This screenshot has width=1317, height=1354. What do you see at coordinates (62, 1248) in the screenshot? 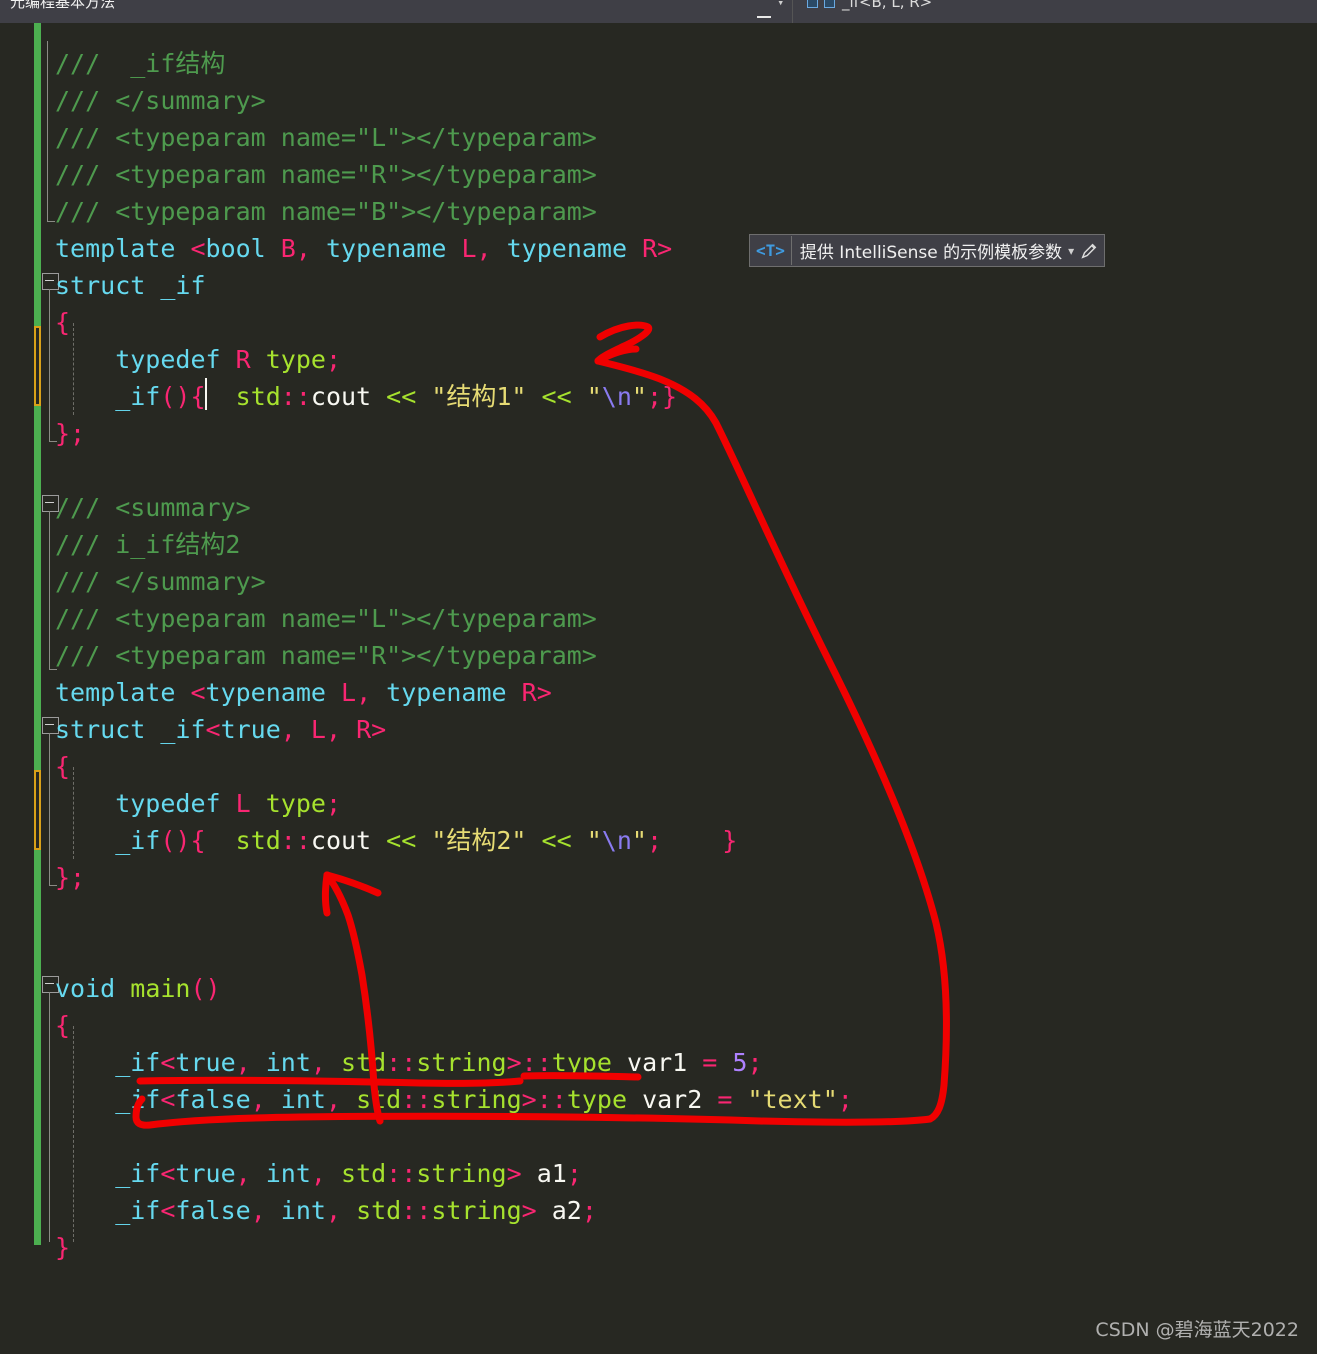
I see `code-line: }` at bounding box center [62, 1248].